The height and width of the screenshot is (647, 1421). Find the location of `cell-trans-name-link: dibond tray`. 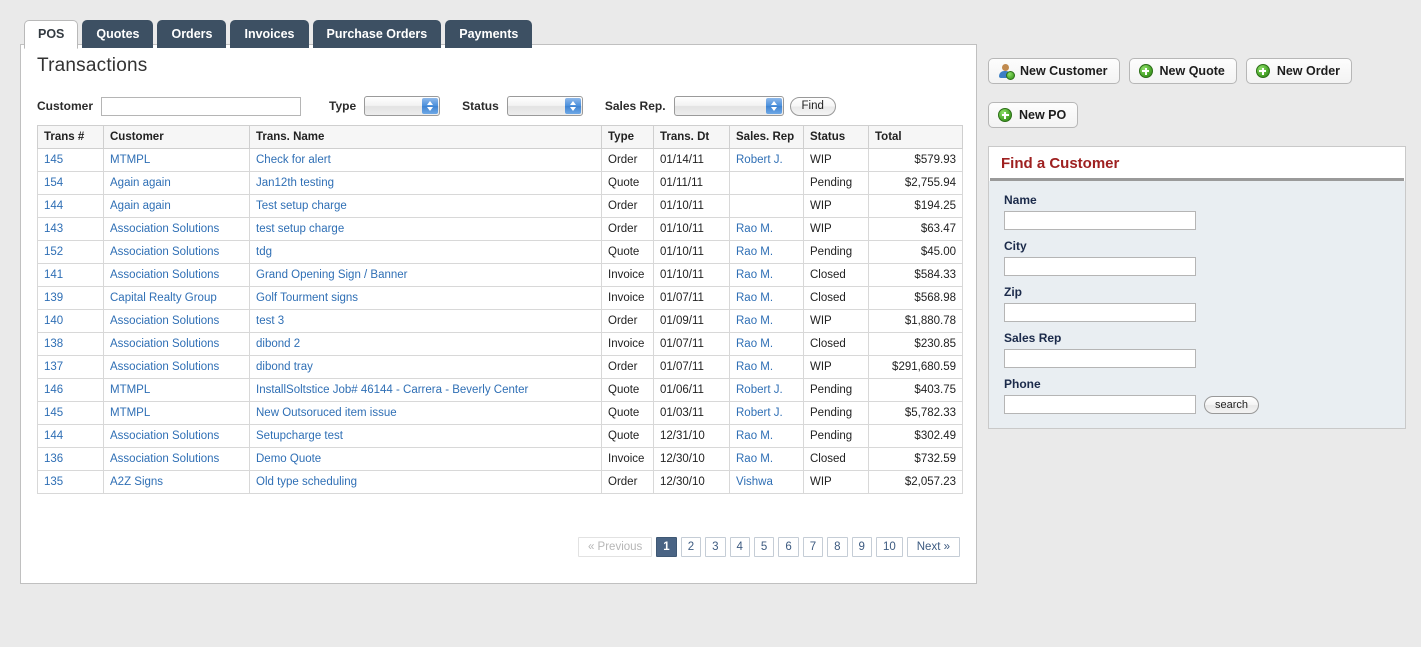

cell-trans-name-link: dibond tray is located at coordinates (284, 367).